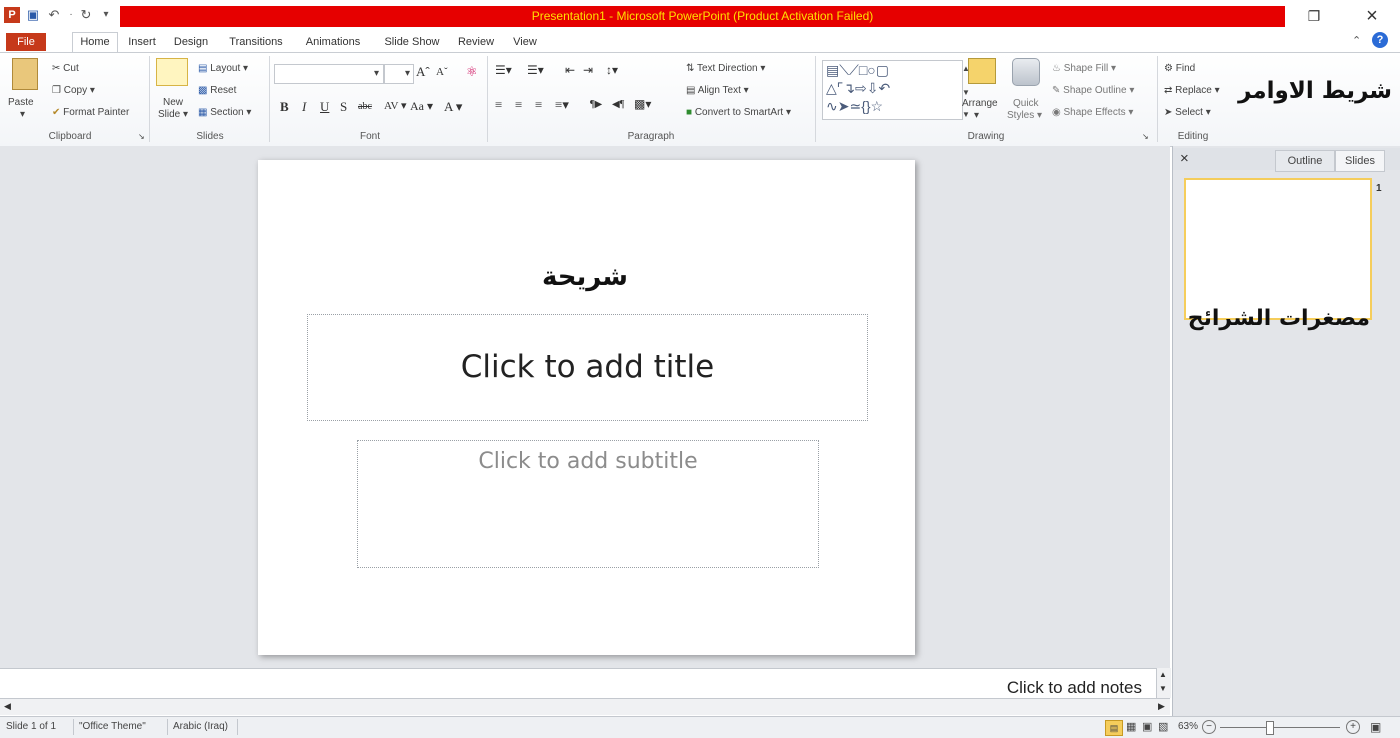 Image resolution: width=1400 pixels, height=738 pixels. Describe the element at coordinates (333, 42) in the screenshot. I see `tab-animations: Animations` at that location.